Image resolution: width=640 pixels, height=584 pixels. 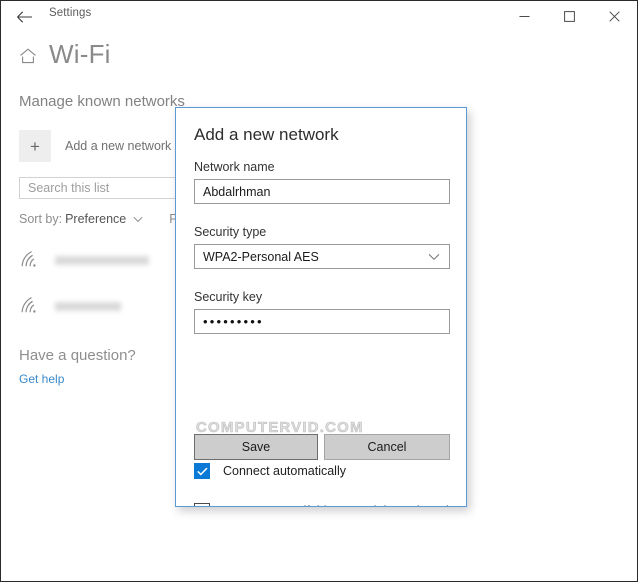 What do you see at coordinates (256, 447) in the screenshot?
I see `save-button: Save` at bounding box center [256, 447].